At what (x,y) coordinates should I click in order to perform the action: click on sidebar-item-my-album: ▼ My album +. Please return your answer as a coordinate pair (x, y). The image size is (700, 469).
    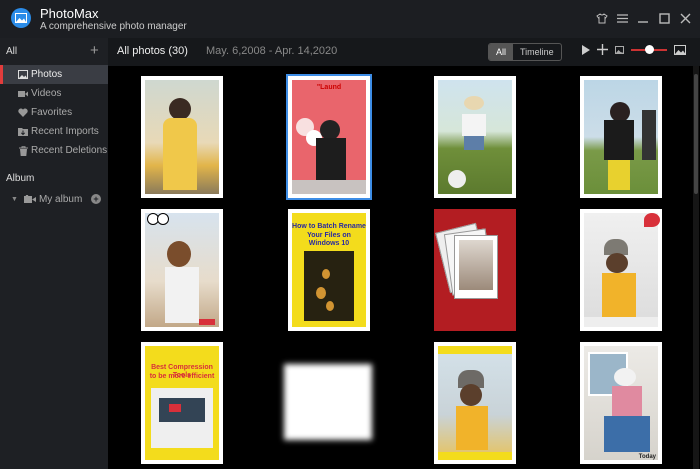
    Looking at the image, I should click on (54, 199).